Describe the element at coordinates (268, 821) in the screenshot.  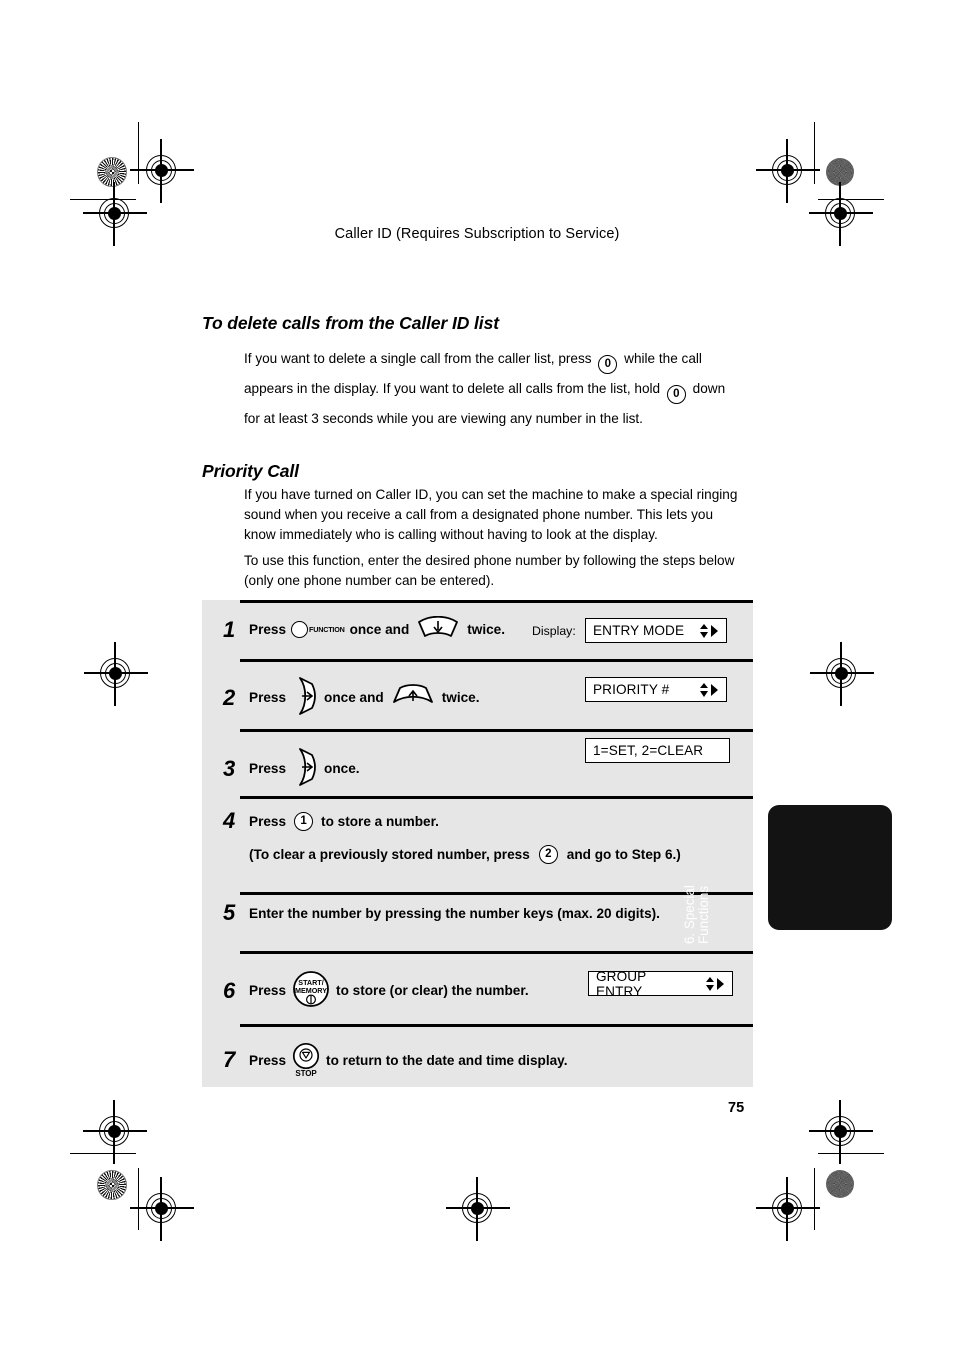
I see `step4-press-word: Press` at that location.